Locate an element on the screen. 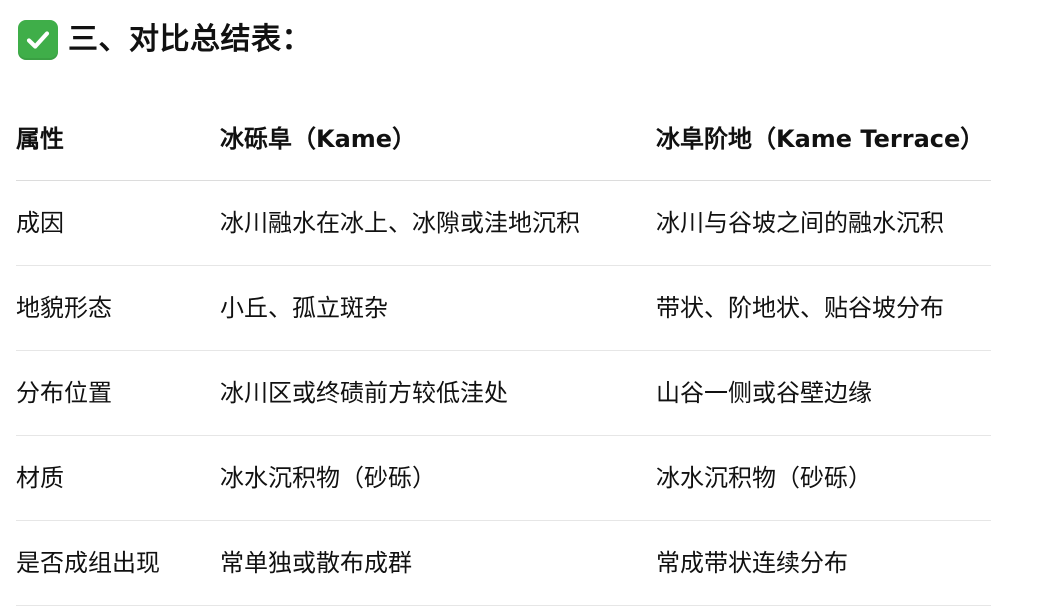 The height and width of the screenshot is (614, 1048). table-row: 地貌形态 小丘、孤立斑杂 带状、阶地状、贴谷坡分布 is located at coordinates (503, 308).